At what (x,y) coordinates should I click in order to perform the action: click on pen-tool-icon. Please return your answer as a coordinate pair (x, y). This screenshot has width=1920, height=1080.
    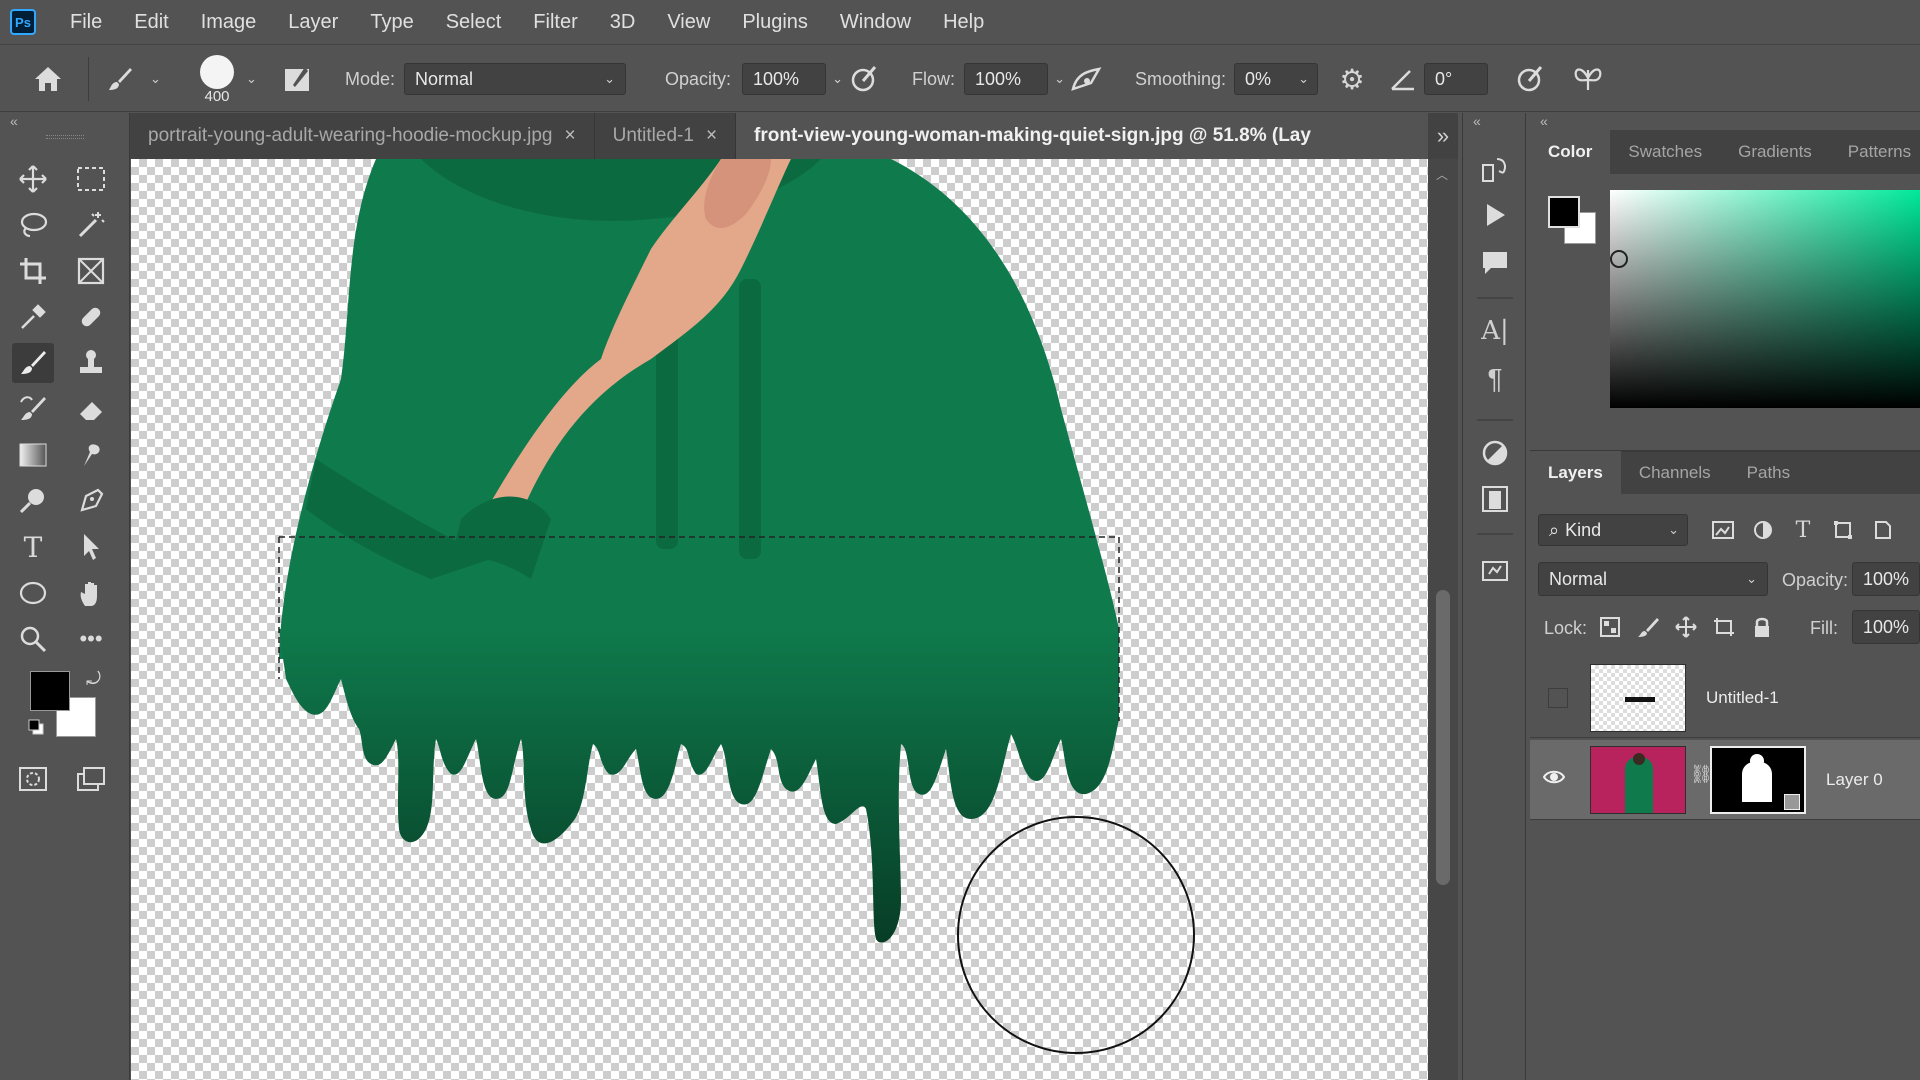
    Looking at the image, I should click on (91, 501).